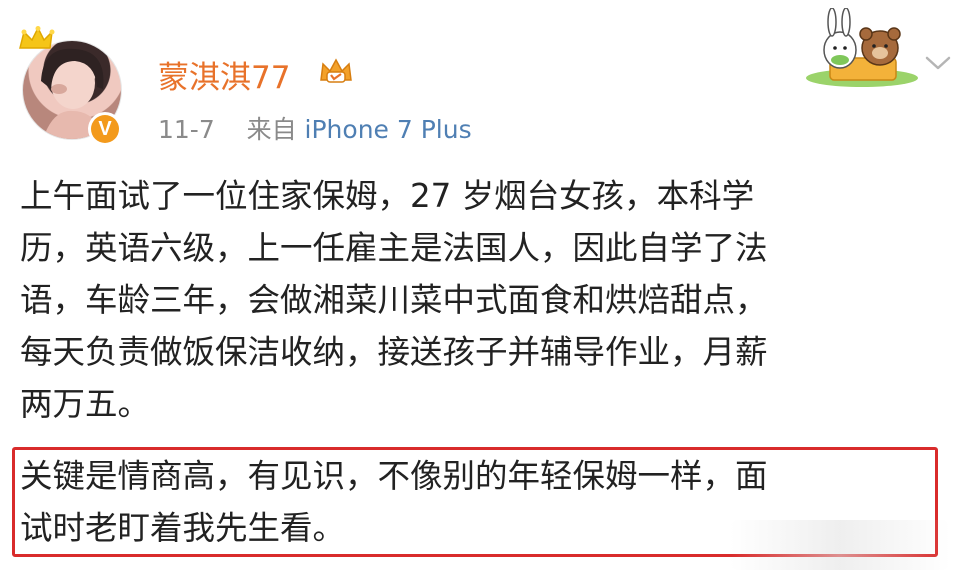 The height and width of the screenshot is (577, 960). What do you see at coordinates (394, 352) in the screenshot?
I see `body-line: 每天负责做饭保洁收纳，接送孩子并辅导作业，月薪` at bounding box center [394, 352].